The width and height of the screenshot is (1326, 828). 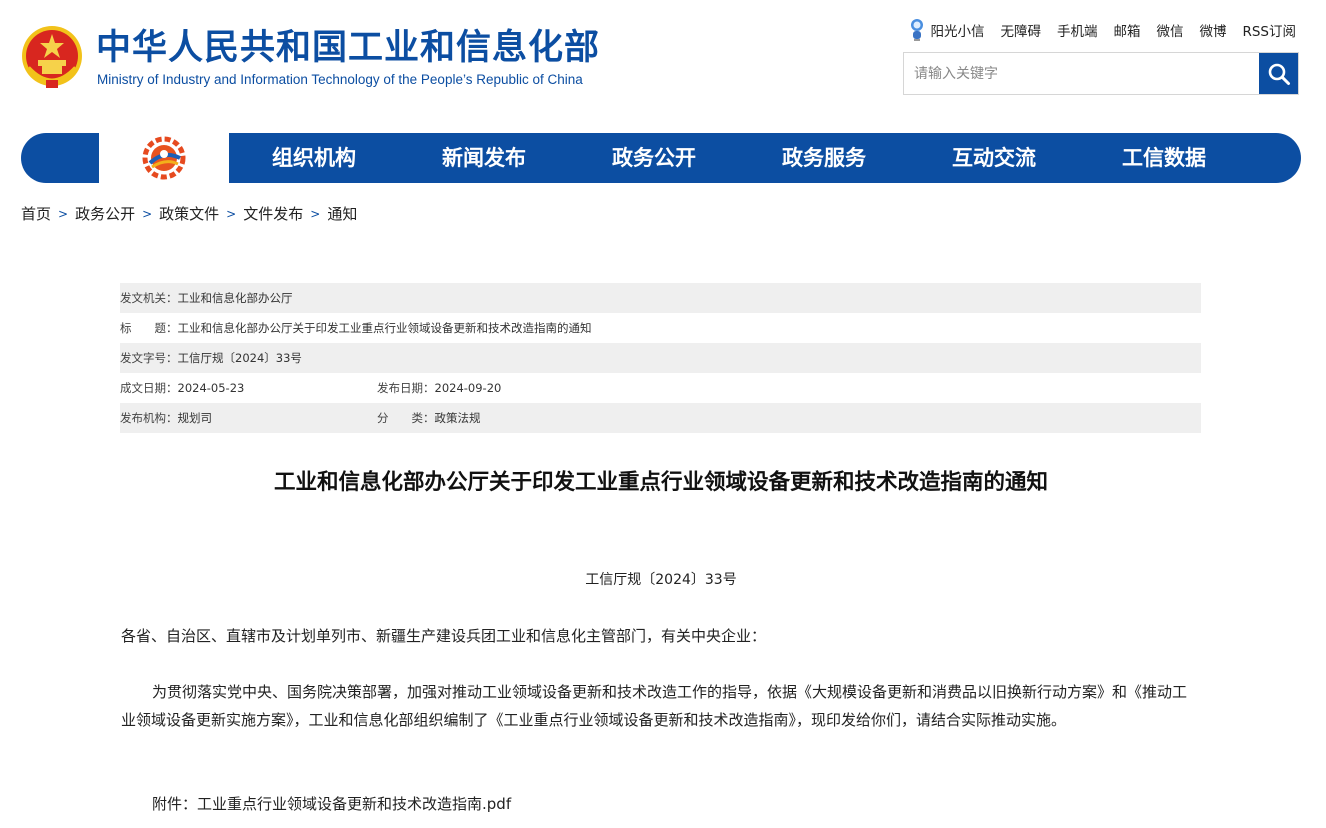 What do you see at coordinates (211, 388) in the screenshot?
I see `meta-created-date: 2024-05-23` at bounding box center [211, 388].